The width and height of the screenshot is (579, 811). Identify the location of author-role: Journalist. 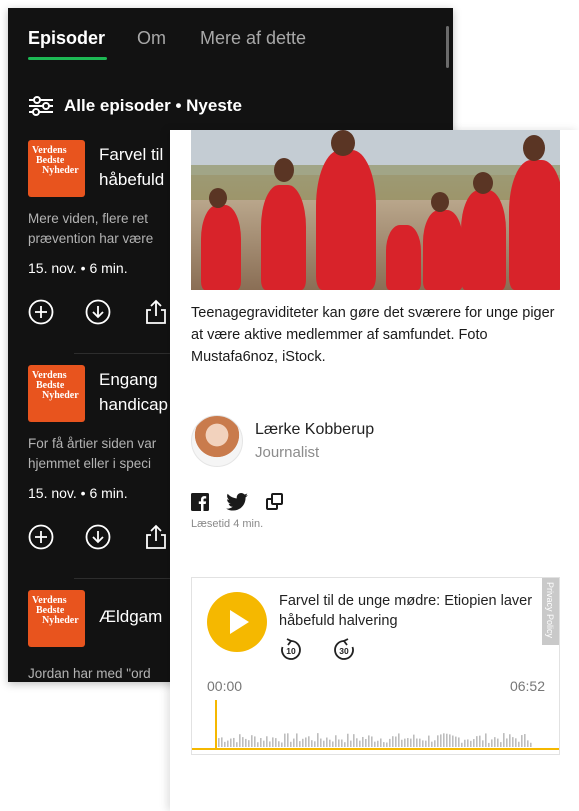
(287, 452).